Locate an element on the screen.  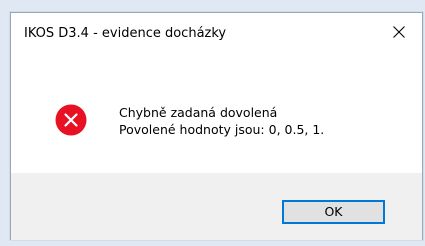
title-bar: IKOS D3.4 - evidence docházky is located at coordinates (216, 32).